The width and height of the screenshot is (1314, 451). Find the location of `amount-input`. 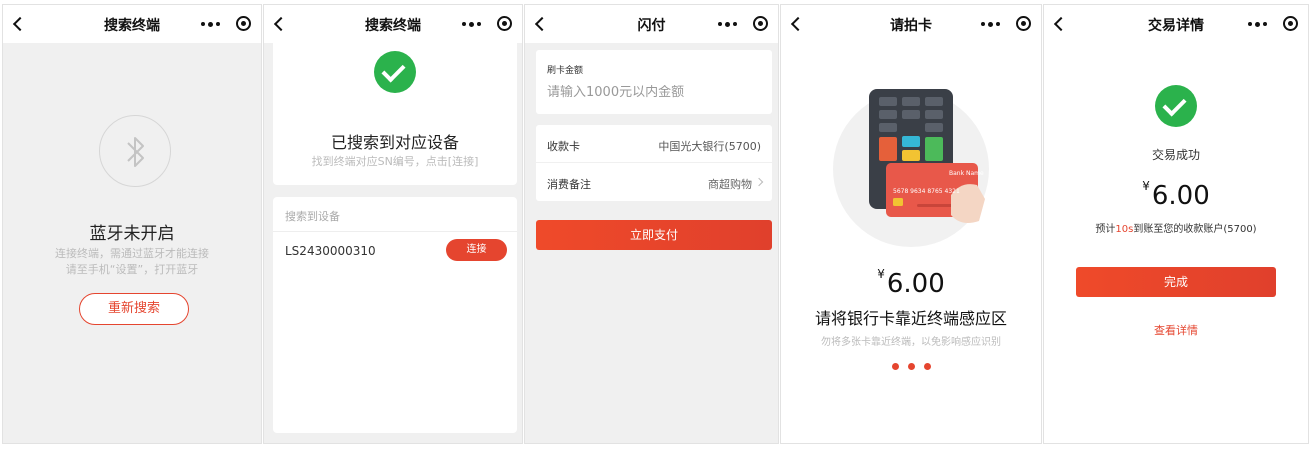

amount-input is located at coordinates (652, 92).